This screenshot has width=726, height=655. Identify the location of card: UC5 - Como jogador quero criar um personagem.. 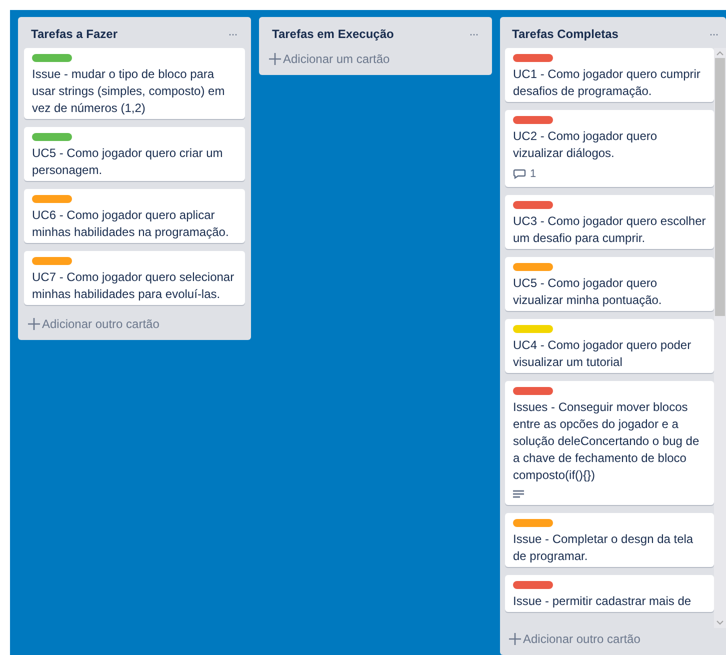
(134, 154).